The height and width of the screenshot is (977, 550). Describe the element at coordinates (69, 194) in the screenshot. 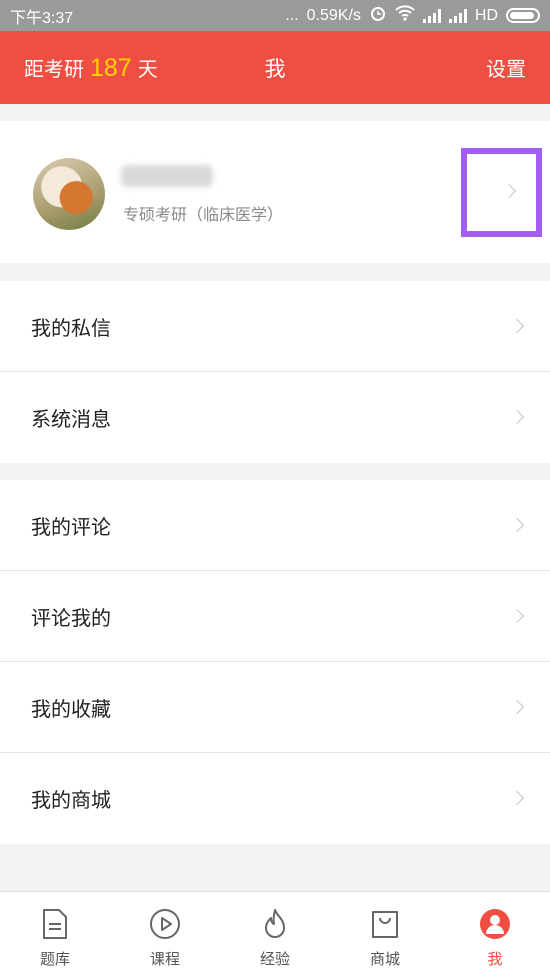

I see `avatar` at that location.